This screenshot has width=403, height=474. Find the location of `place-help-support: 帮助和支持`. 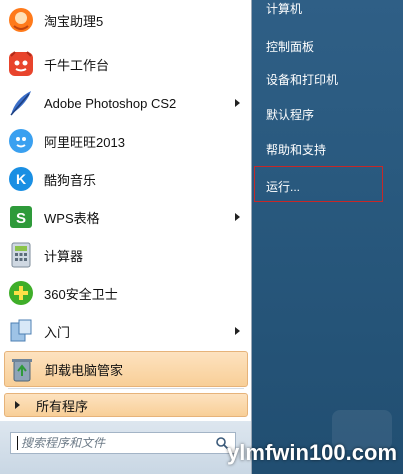

place-help-support: 帮助和支持 is located at coordinates (296, 149).